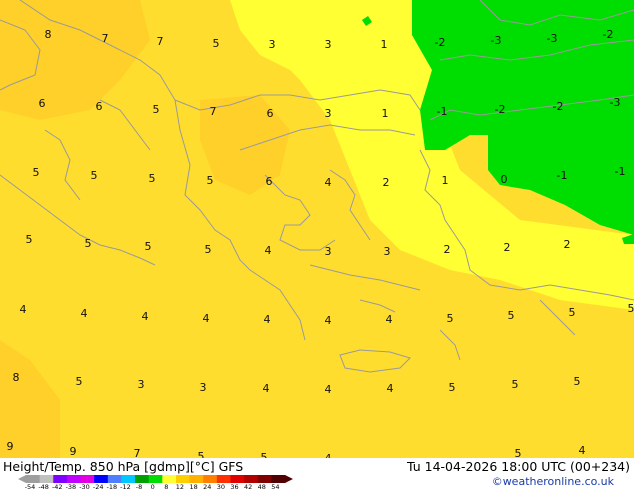  I want to click on colorbar-arrow-left, so click(22, 479).